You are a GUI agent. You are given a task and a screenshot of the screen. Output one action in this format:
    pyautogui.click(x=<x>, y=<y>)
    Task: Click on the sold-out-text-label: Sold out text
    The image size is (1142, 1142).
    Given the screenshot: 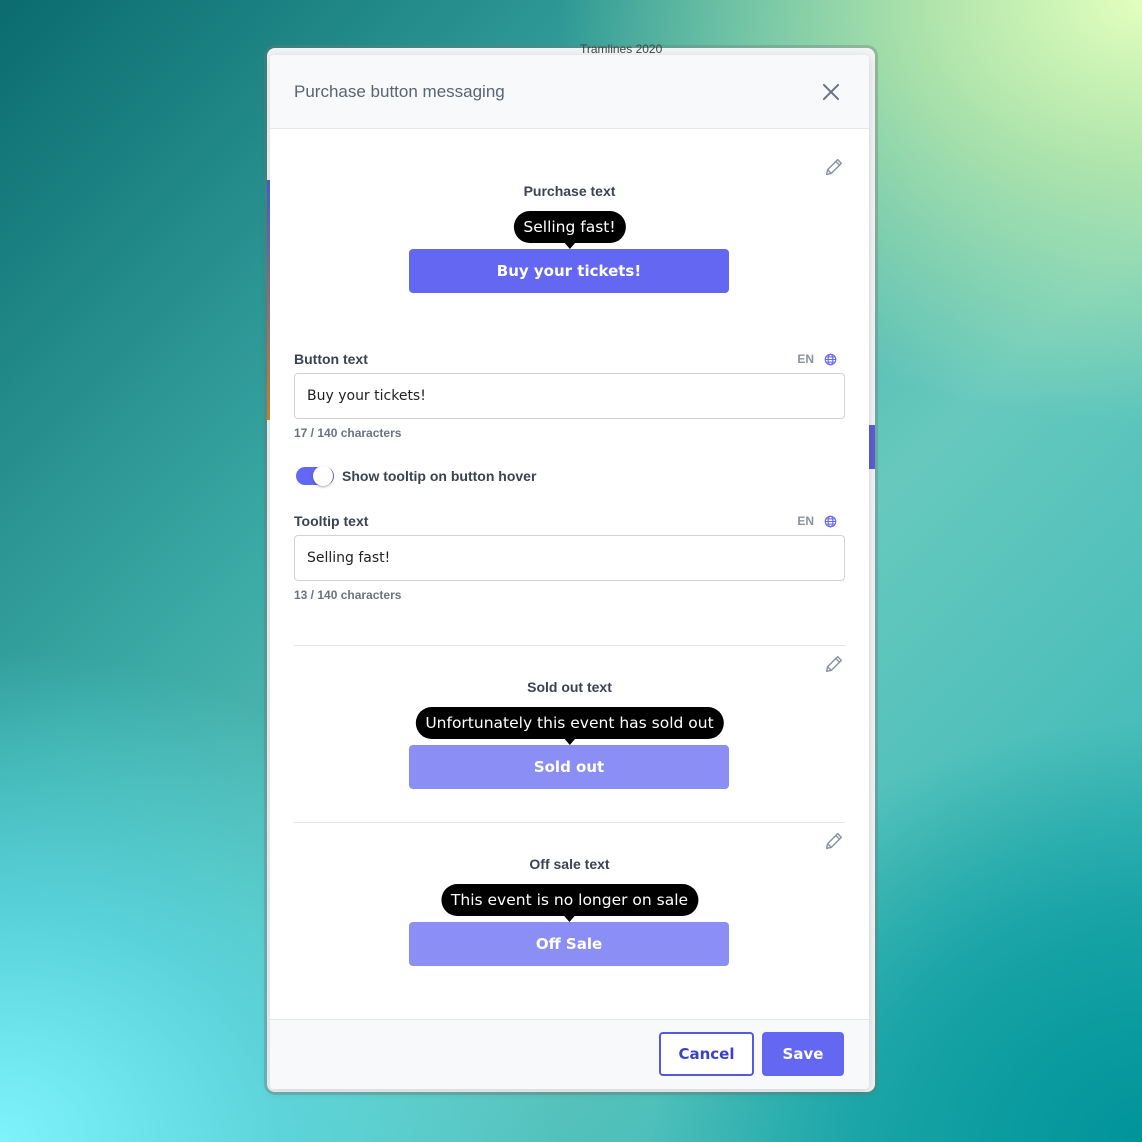 What is the action you would take?
    pyautogui.click(x=569, y=687)
    